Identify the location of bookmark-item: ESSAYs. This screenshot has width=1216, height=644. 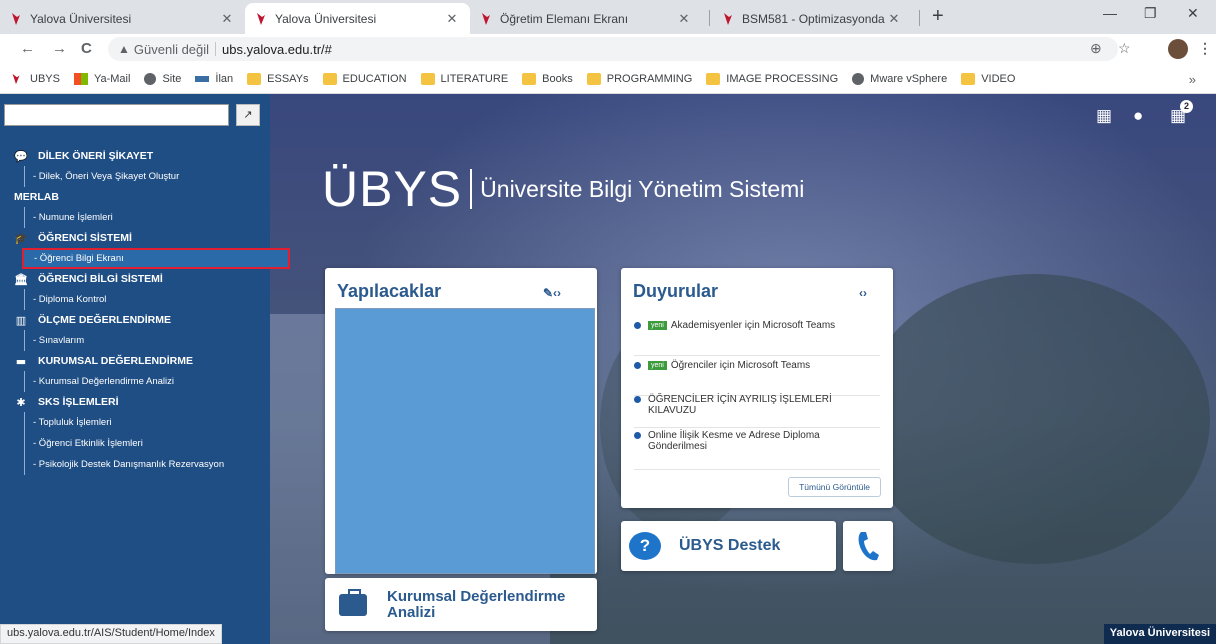
(278, 78).